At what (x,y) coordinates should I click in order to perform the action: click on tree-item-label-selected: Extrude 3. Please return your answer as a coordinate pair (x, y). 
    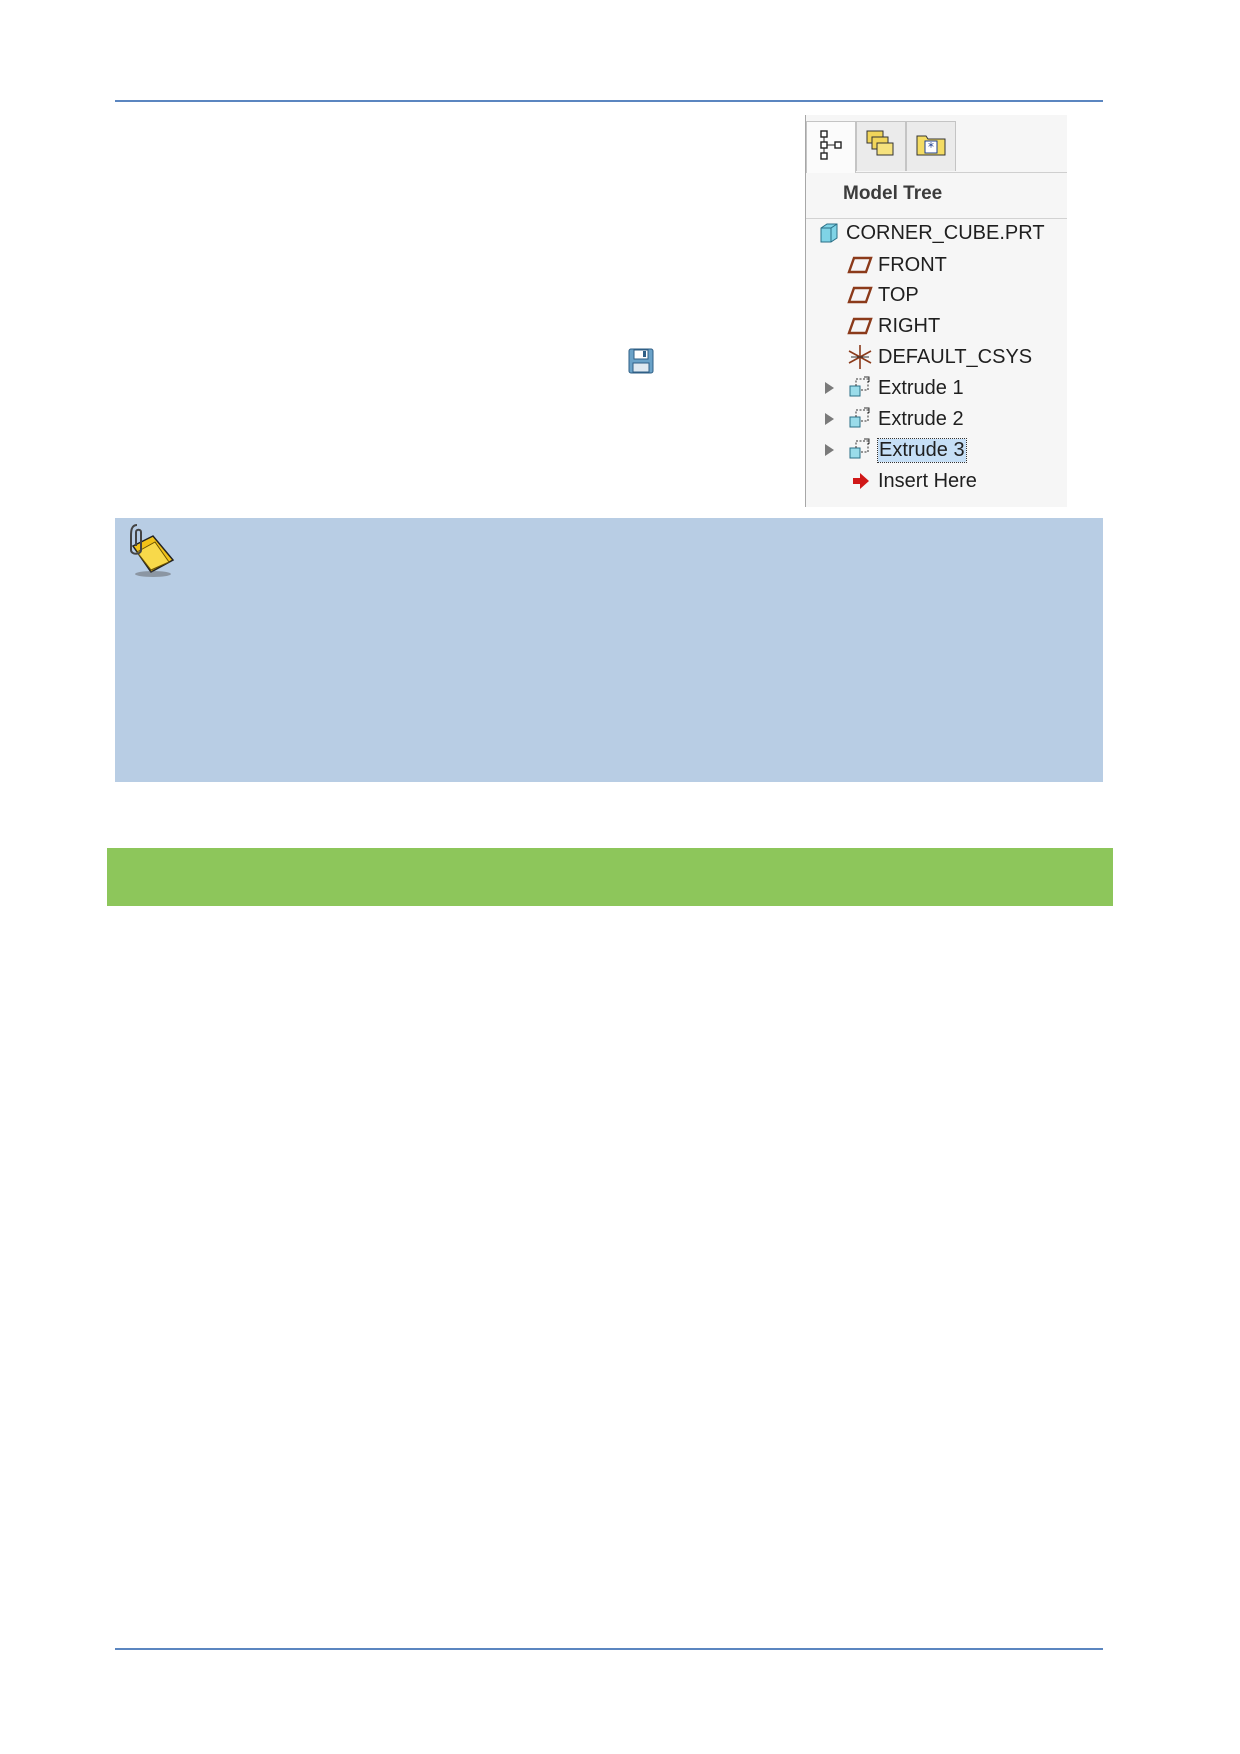
    Looking at the image, I should click on (922, 450).